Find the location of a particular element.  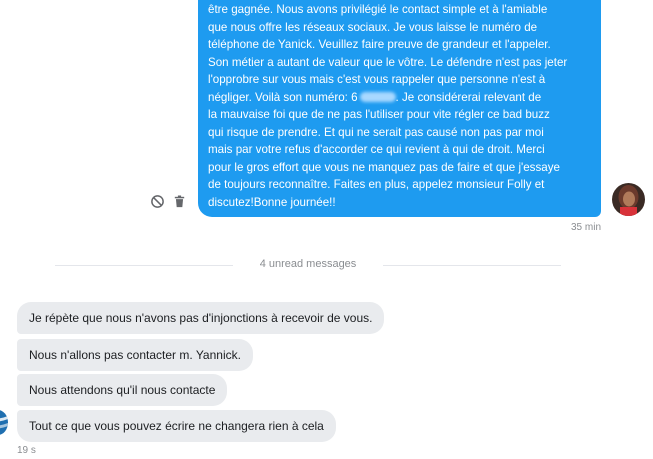

trash-icon is located at coordinates (179, 201).